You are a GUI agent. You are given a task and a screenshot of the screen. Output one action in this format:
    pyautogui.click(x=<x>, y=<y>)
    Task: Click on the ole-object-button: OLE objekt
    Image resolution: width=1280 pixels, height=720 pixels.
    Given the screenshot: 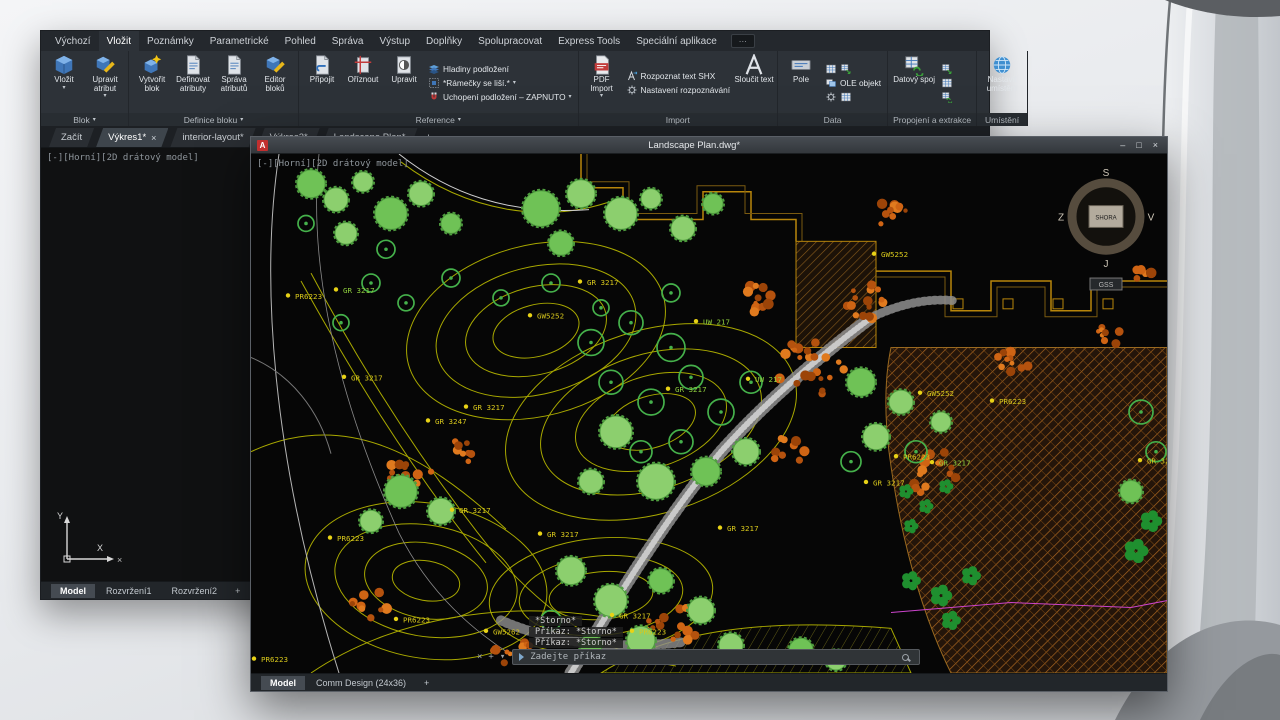 What is the action you would take?
    pyautogui.click(x=853, y=83)
    